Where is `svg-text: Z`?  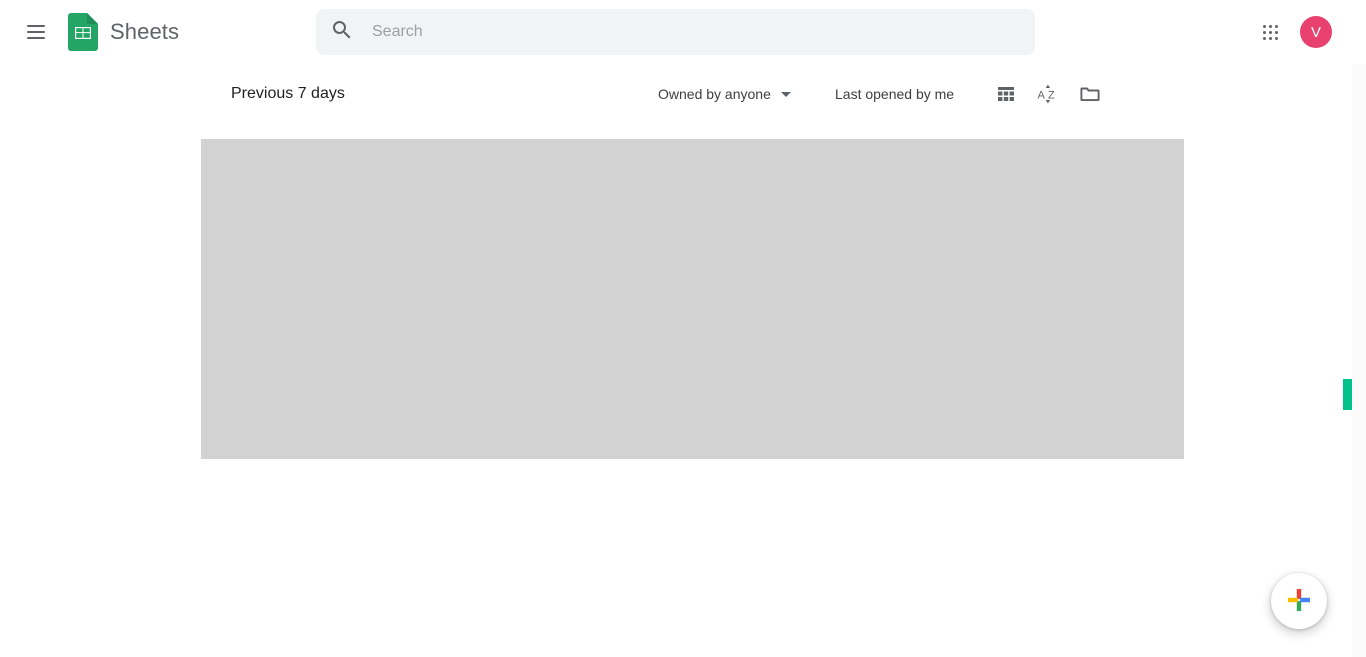
svg-text: Z is located at coordinates (1051, 96).